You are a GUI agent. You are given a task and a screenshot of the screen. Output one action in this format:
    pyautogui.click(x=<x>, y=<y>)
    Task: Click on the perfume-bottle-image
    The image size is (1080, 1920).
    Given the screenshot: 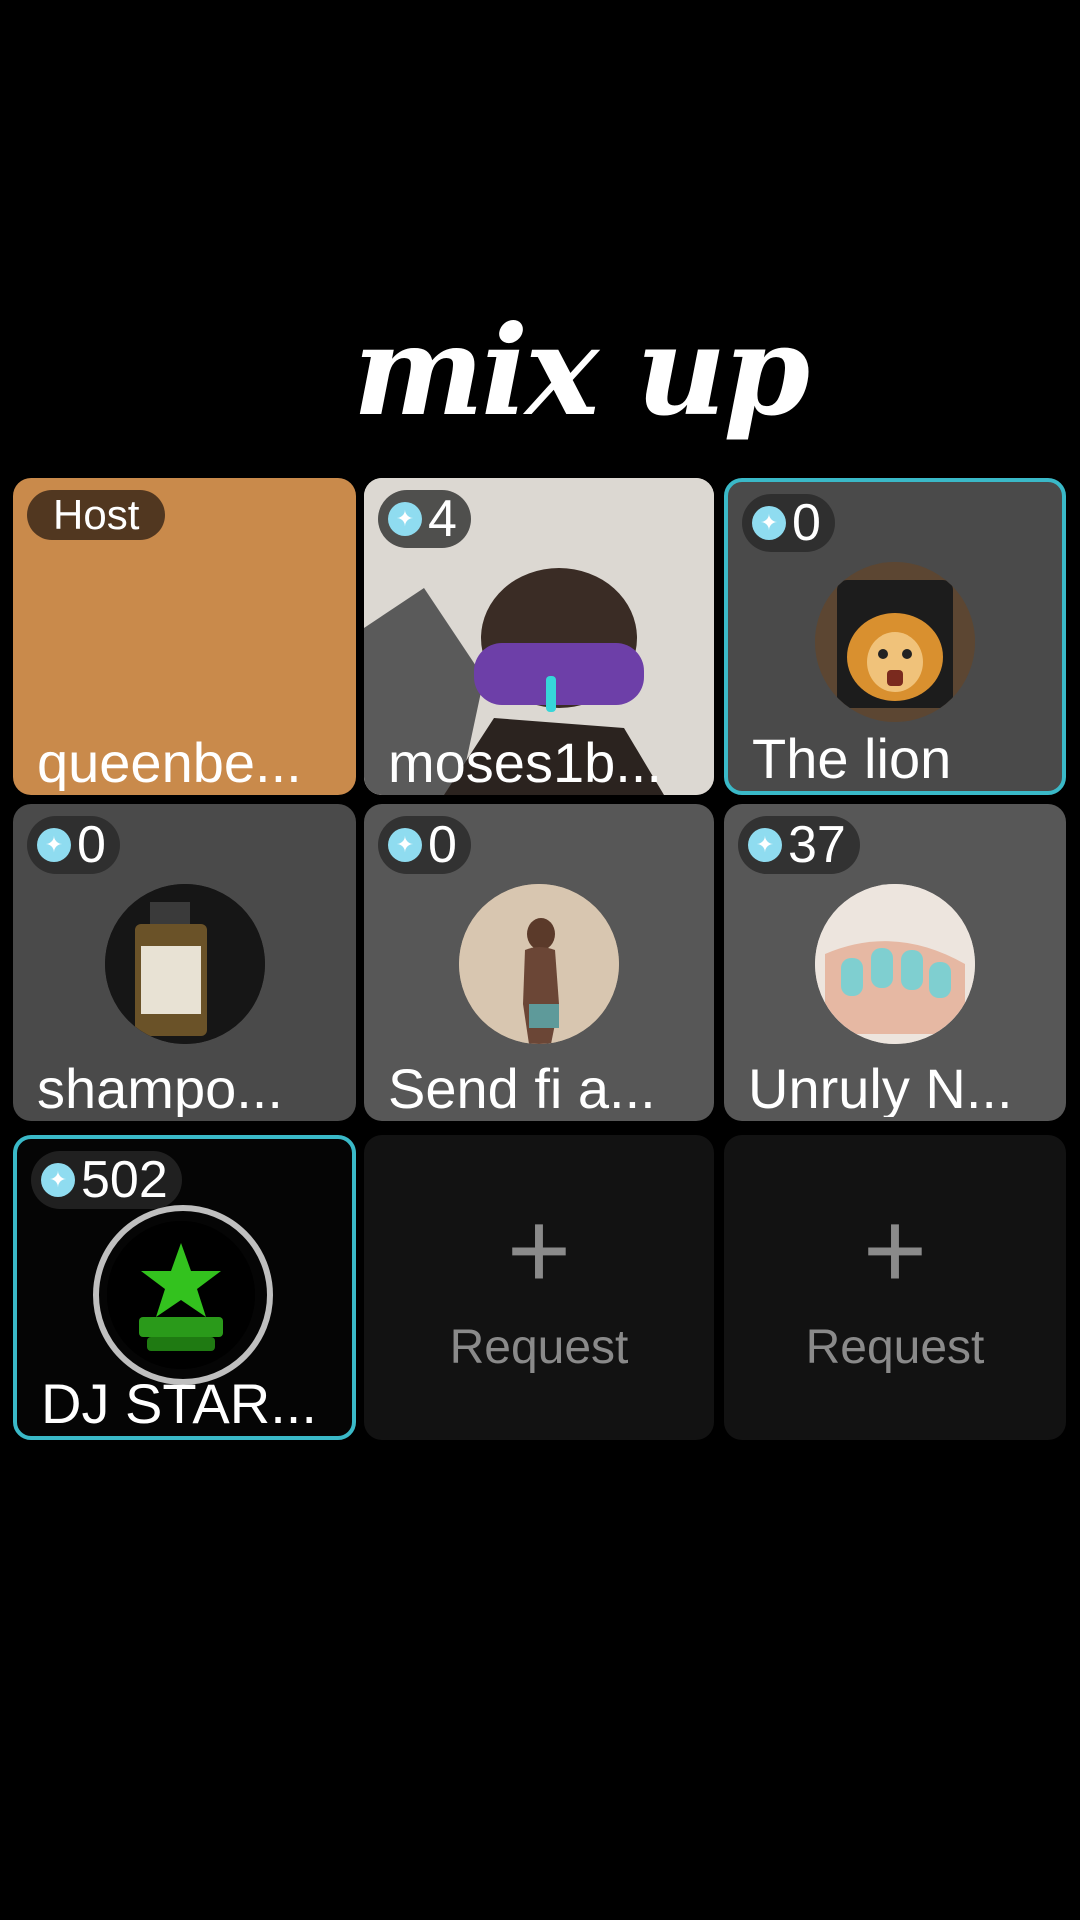 What is the action you would take?
    pyautogui.click(x=184, y=964)
    